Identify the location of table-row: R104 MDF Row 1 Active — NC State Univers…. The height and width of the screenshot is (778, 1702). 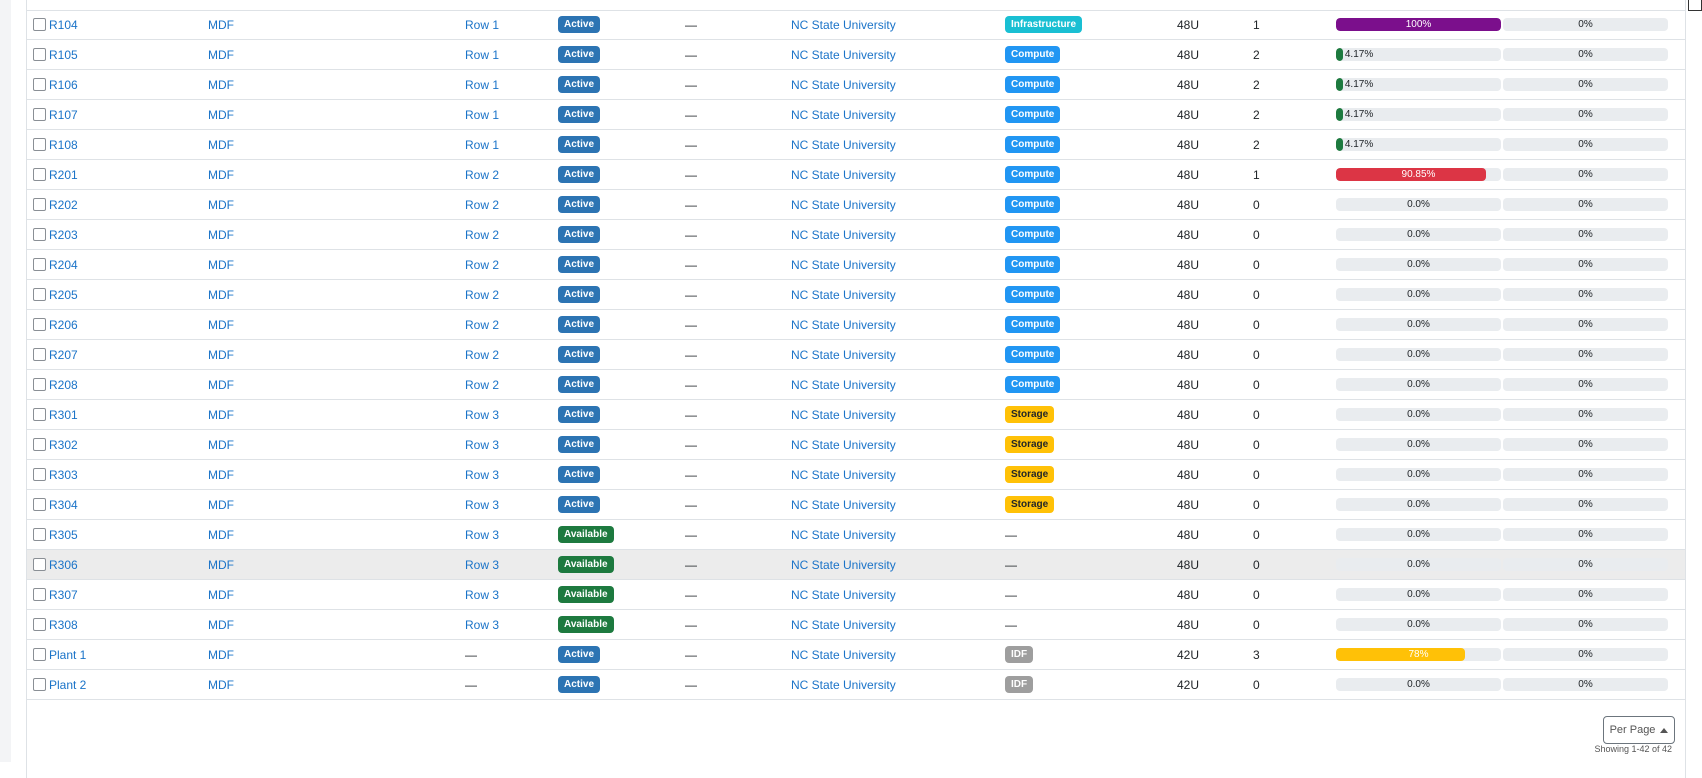
(856, 25).